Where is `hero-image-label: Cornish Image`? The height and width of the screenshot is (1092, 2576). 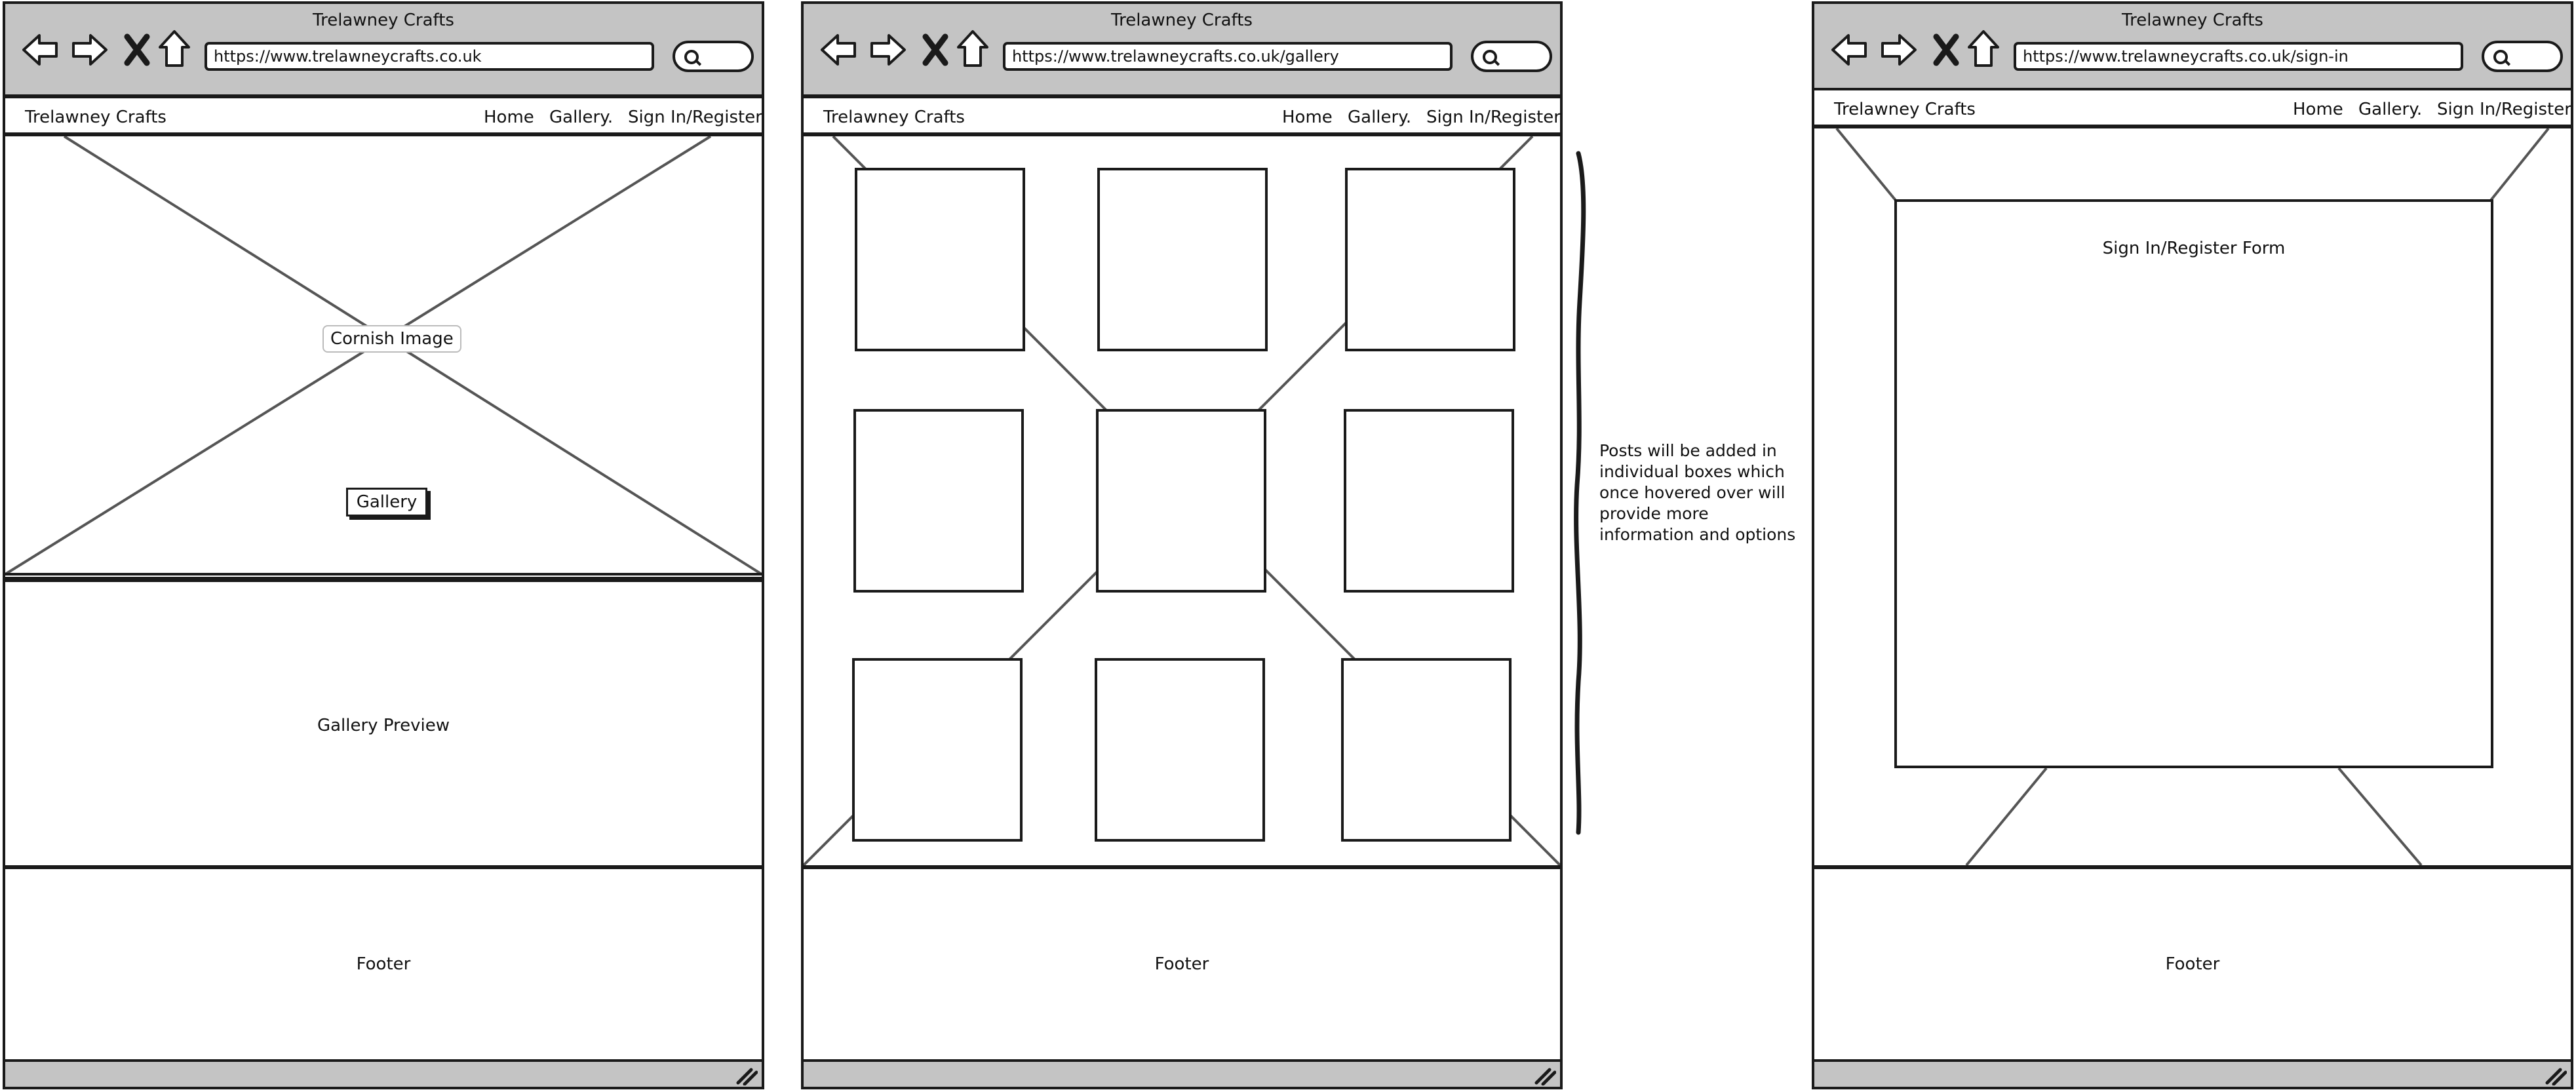 hero-image-label: Cornish Image is located at coordinates (392, 339).